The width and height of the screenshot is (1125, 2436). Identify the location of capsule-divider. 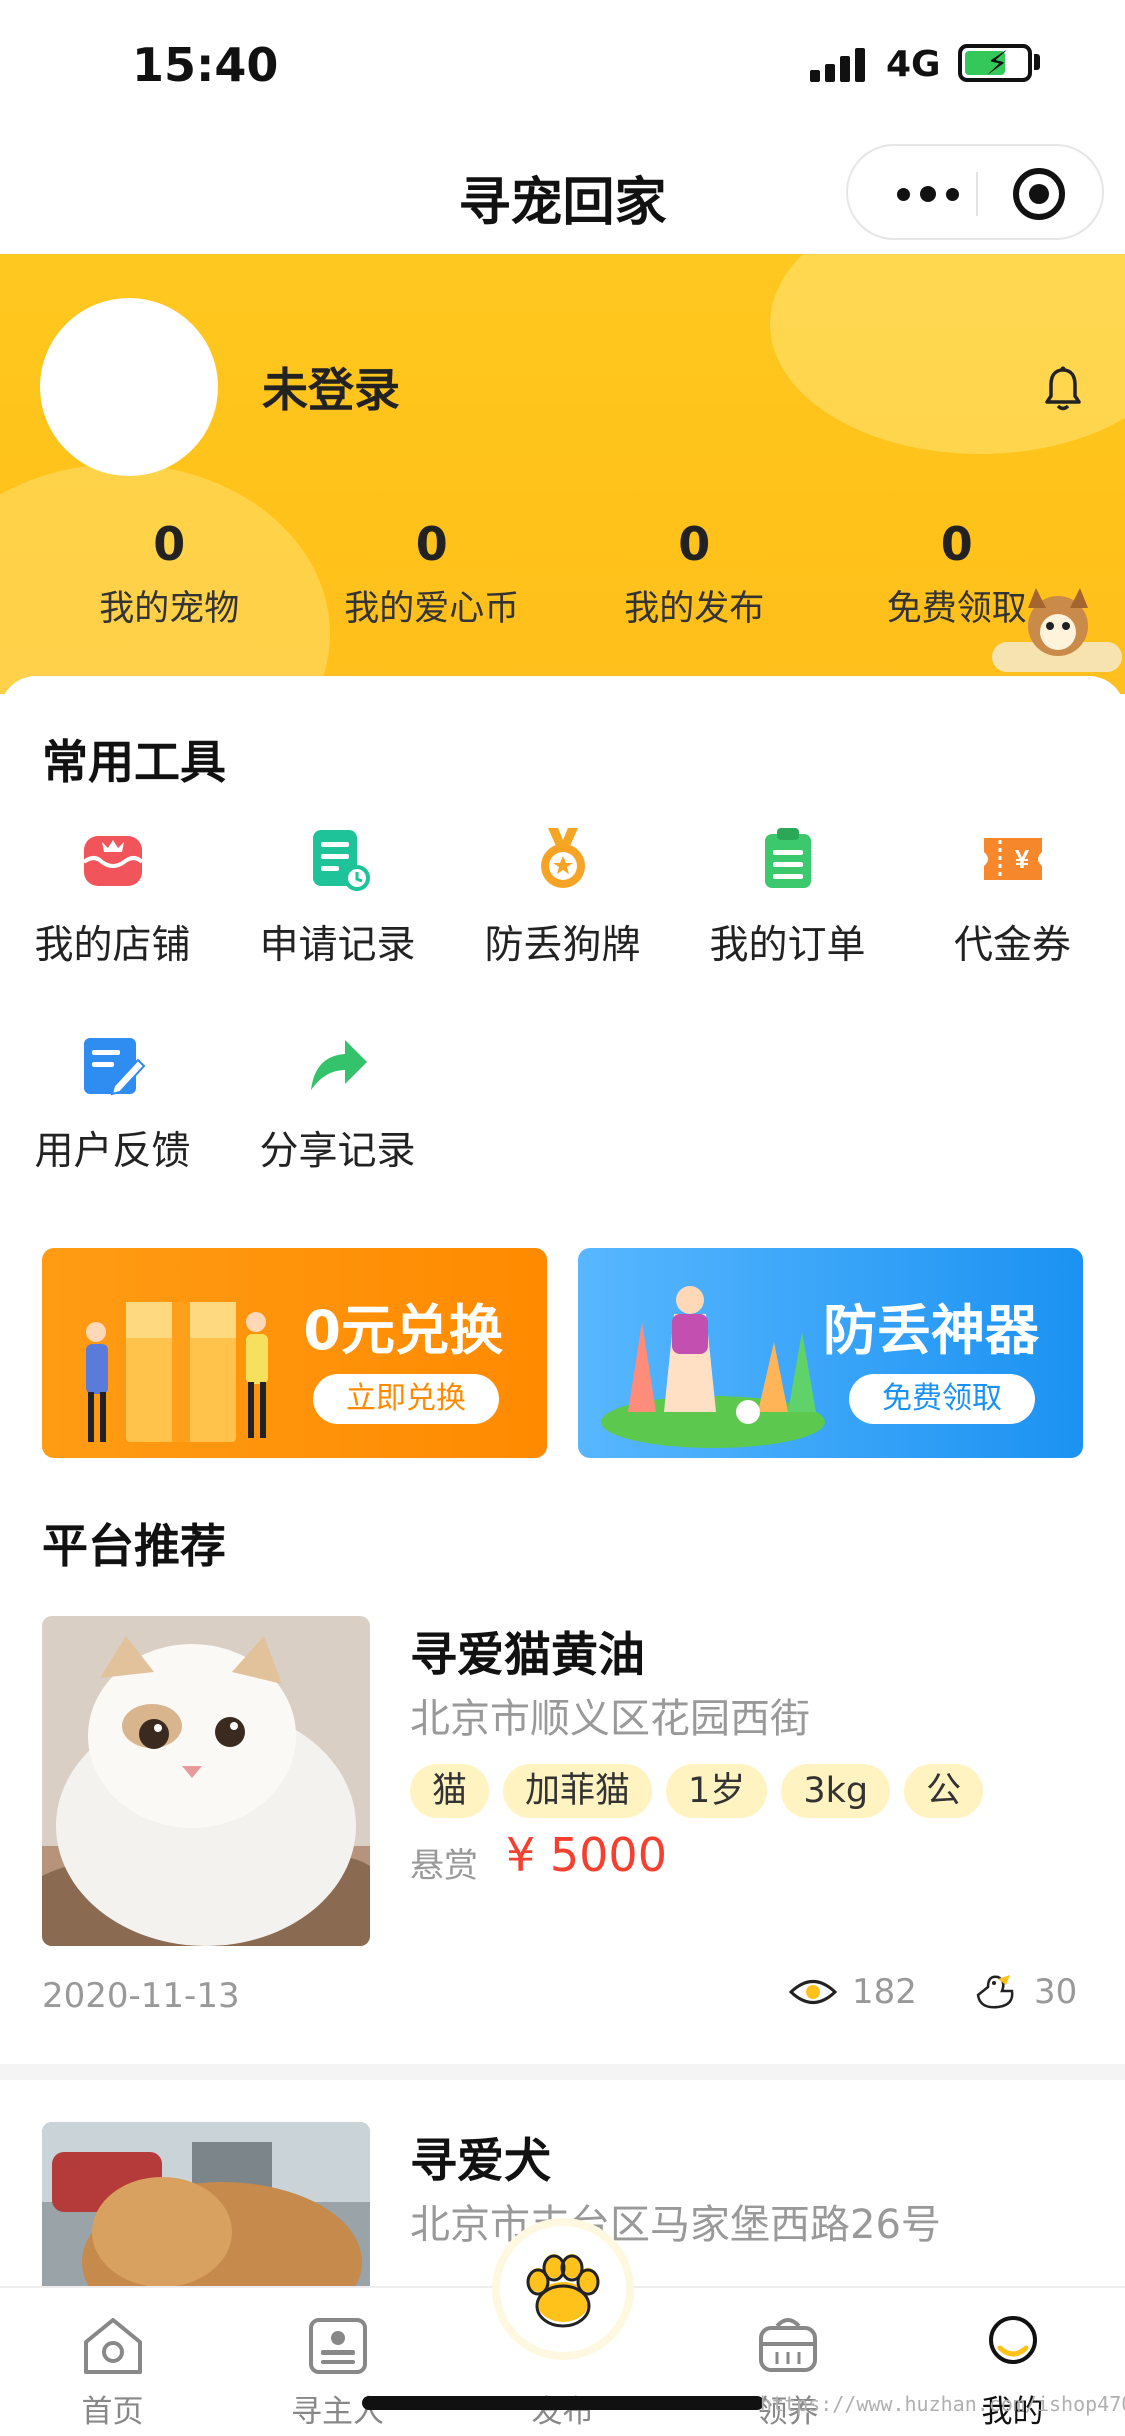
(977, 194).